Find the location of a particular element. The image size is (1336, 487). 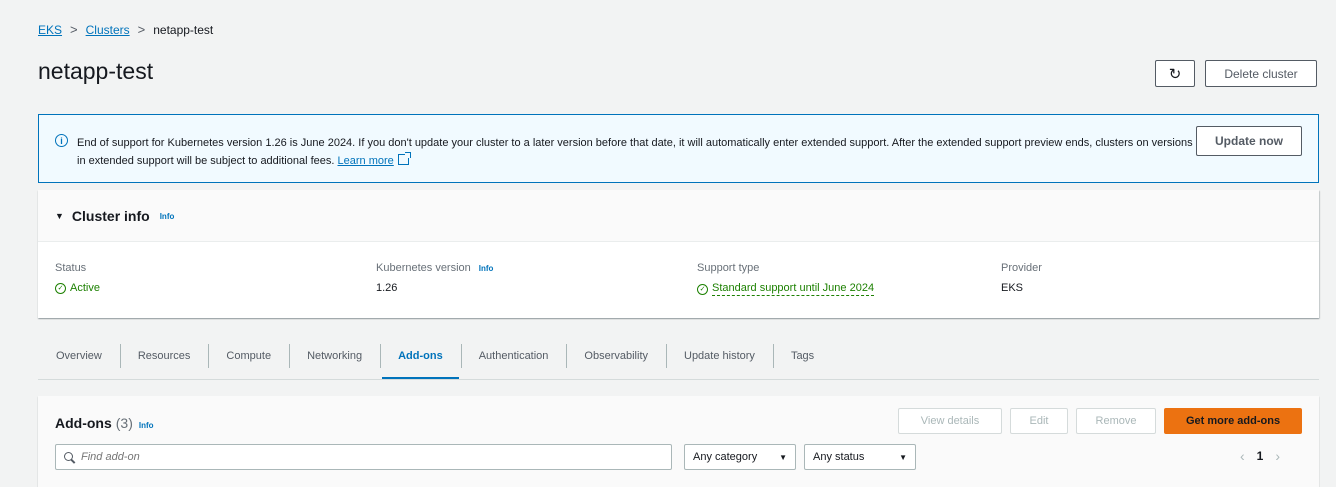

pagination: ‹ 1 › is located at coordinates (1260, 456).